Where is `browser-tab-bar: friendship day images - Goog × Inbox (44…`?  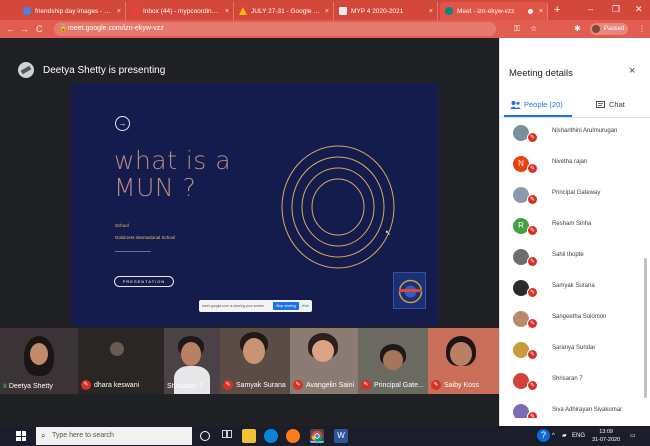
browser-tab-bar: friendship day images - Goog × Inbox (44… is located at coordinates (325, 10).